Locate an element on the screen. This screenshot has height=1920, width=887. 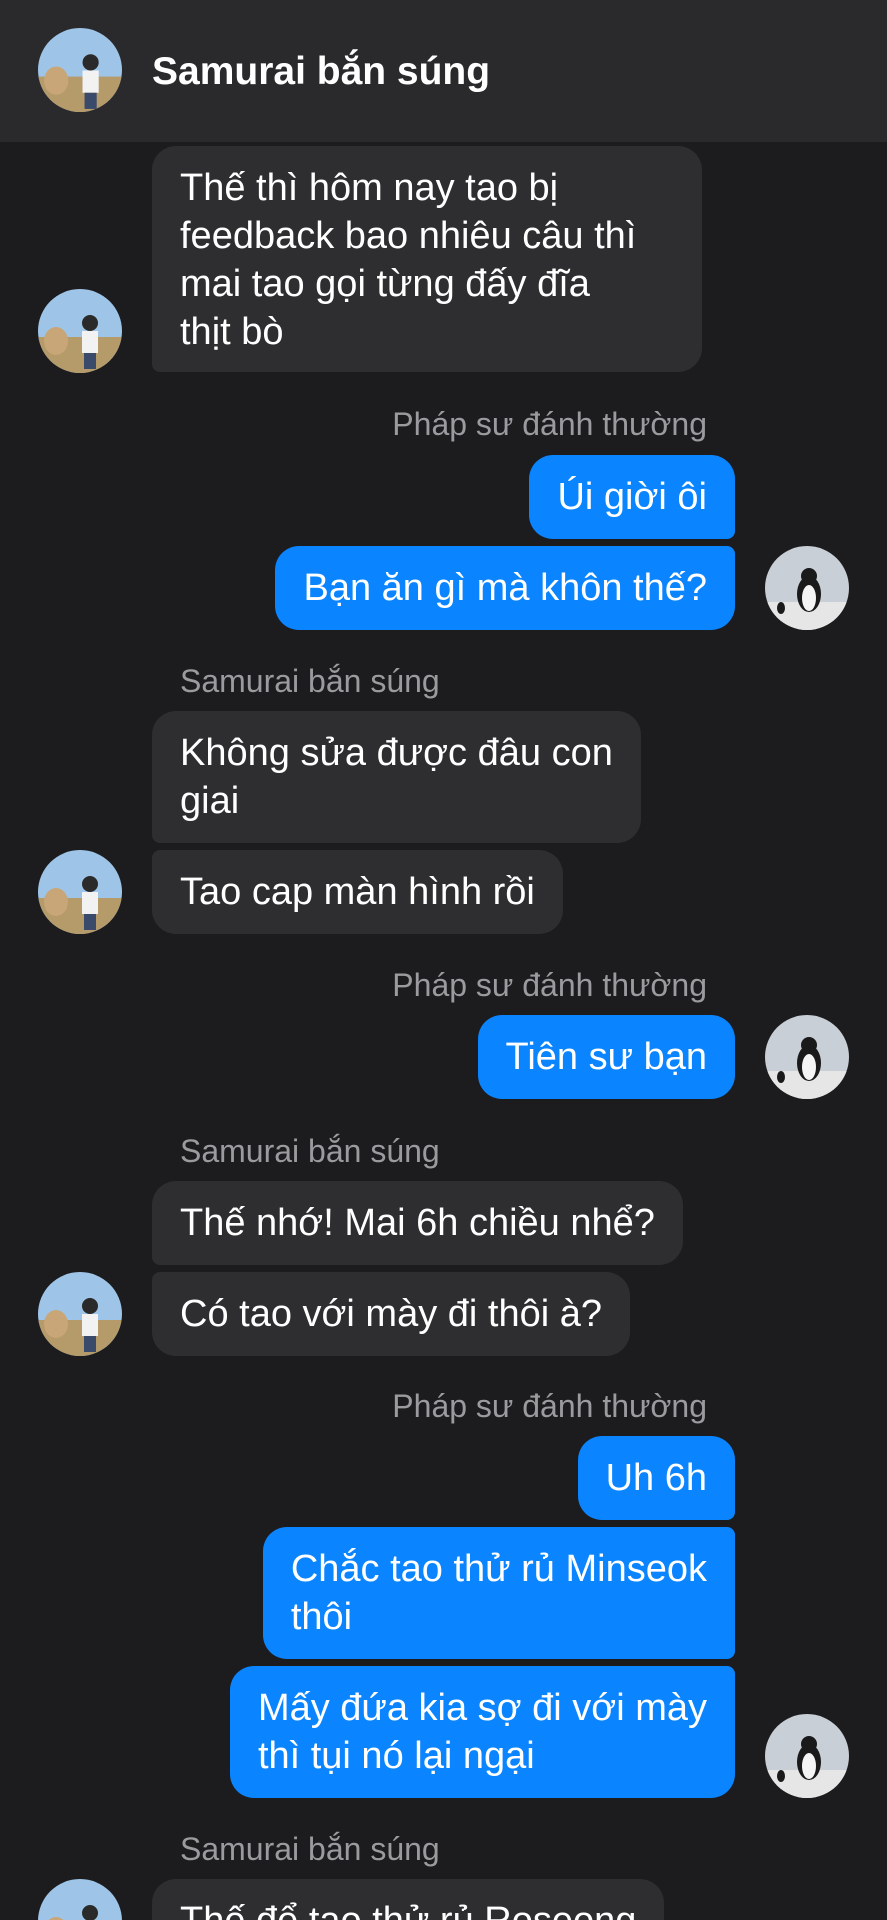
message-line: Có tao với mày đi thôi à? is located at coordinates (391, 1314).